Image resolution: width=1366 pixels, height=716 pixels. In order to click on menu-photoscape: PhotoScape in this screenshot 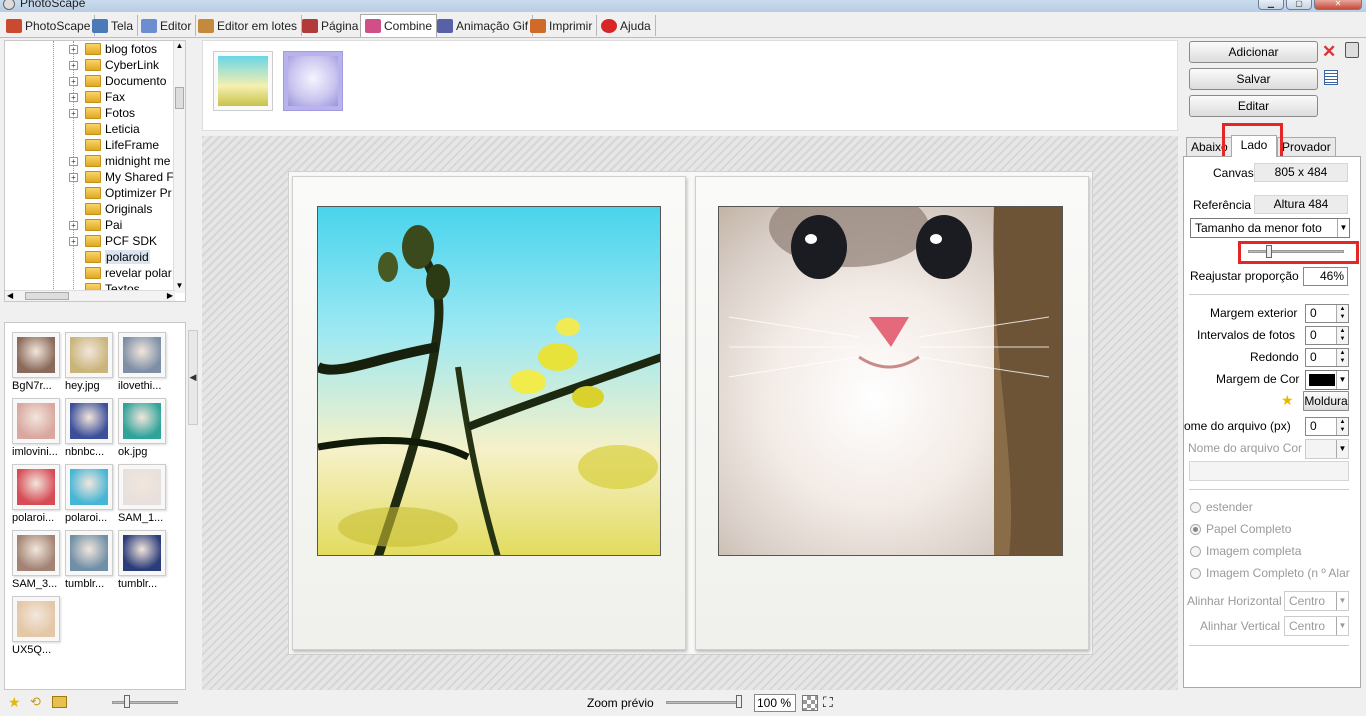, I will do `click(49, 25)`.